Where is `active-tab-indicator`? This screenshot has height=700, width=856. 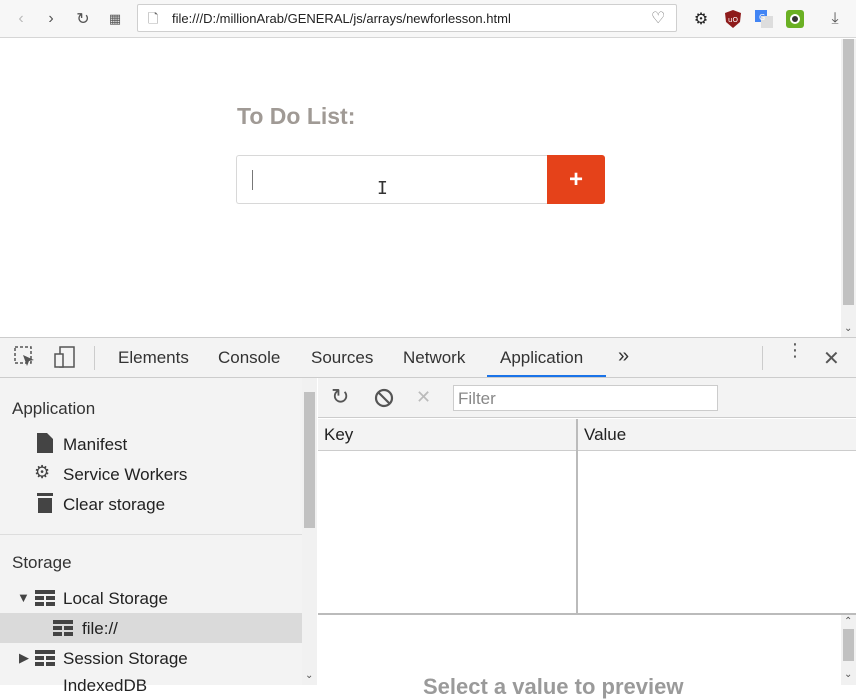
active-tab-indicator is located at coordinates (546, 376).